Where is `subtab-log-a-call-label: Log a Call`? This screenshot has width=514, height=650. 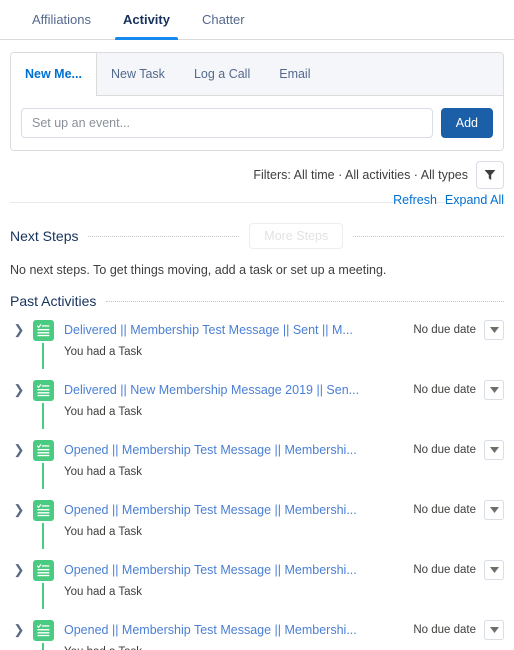 subtab-log-a-call-label: Log a Call is located at coordinates (222, 74).